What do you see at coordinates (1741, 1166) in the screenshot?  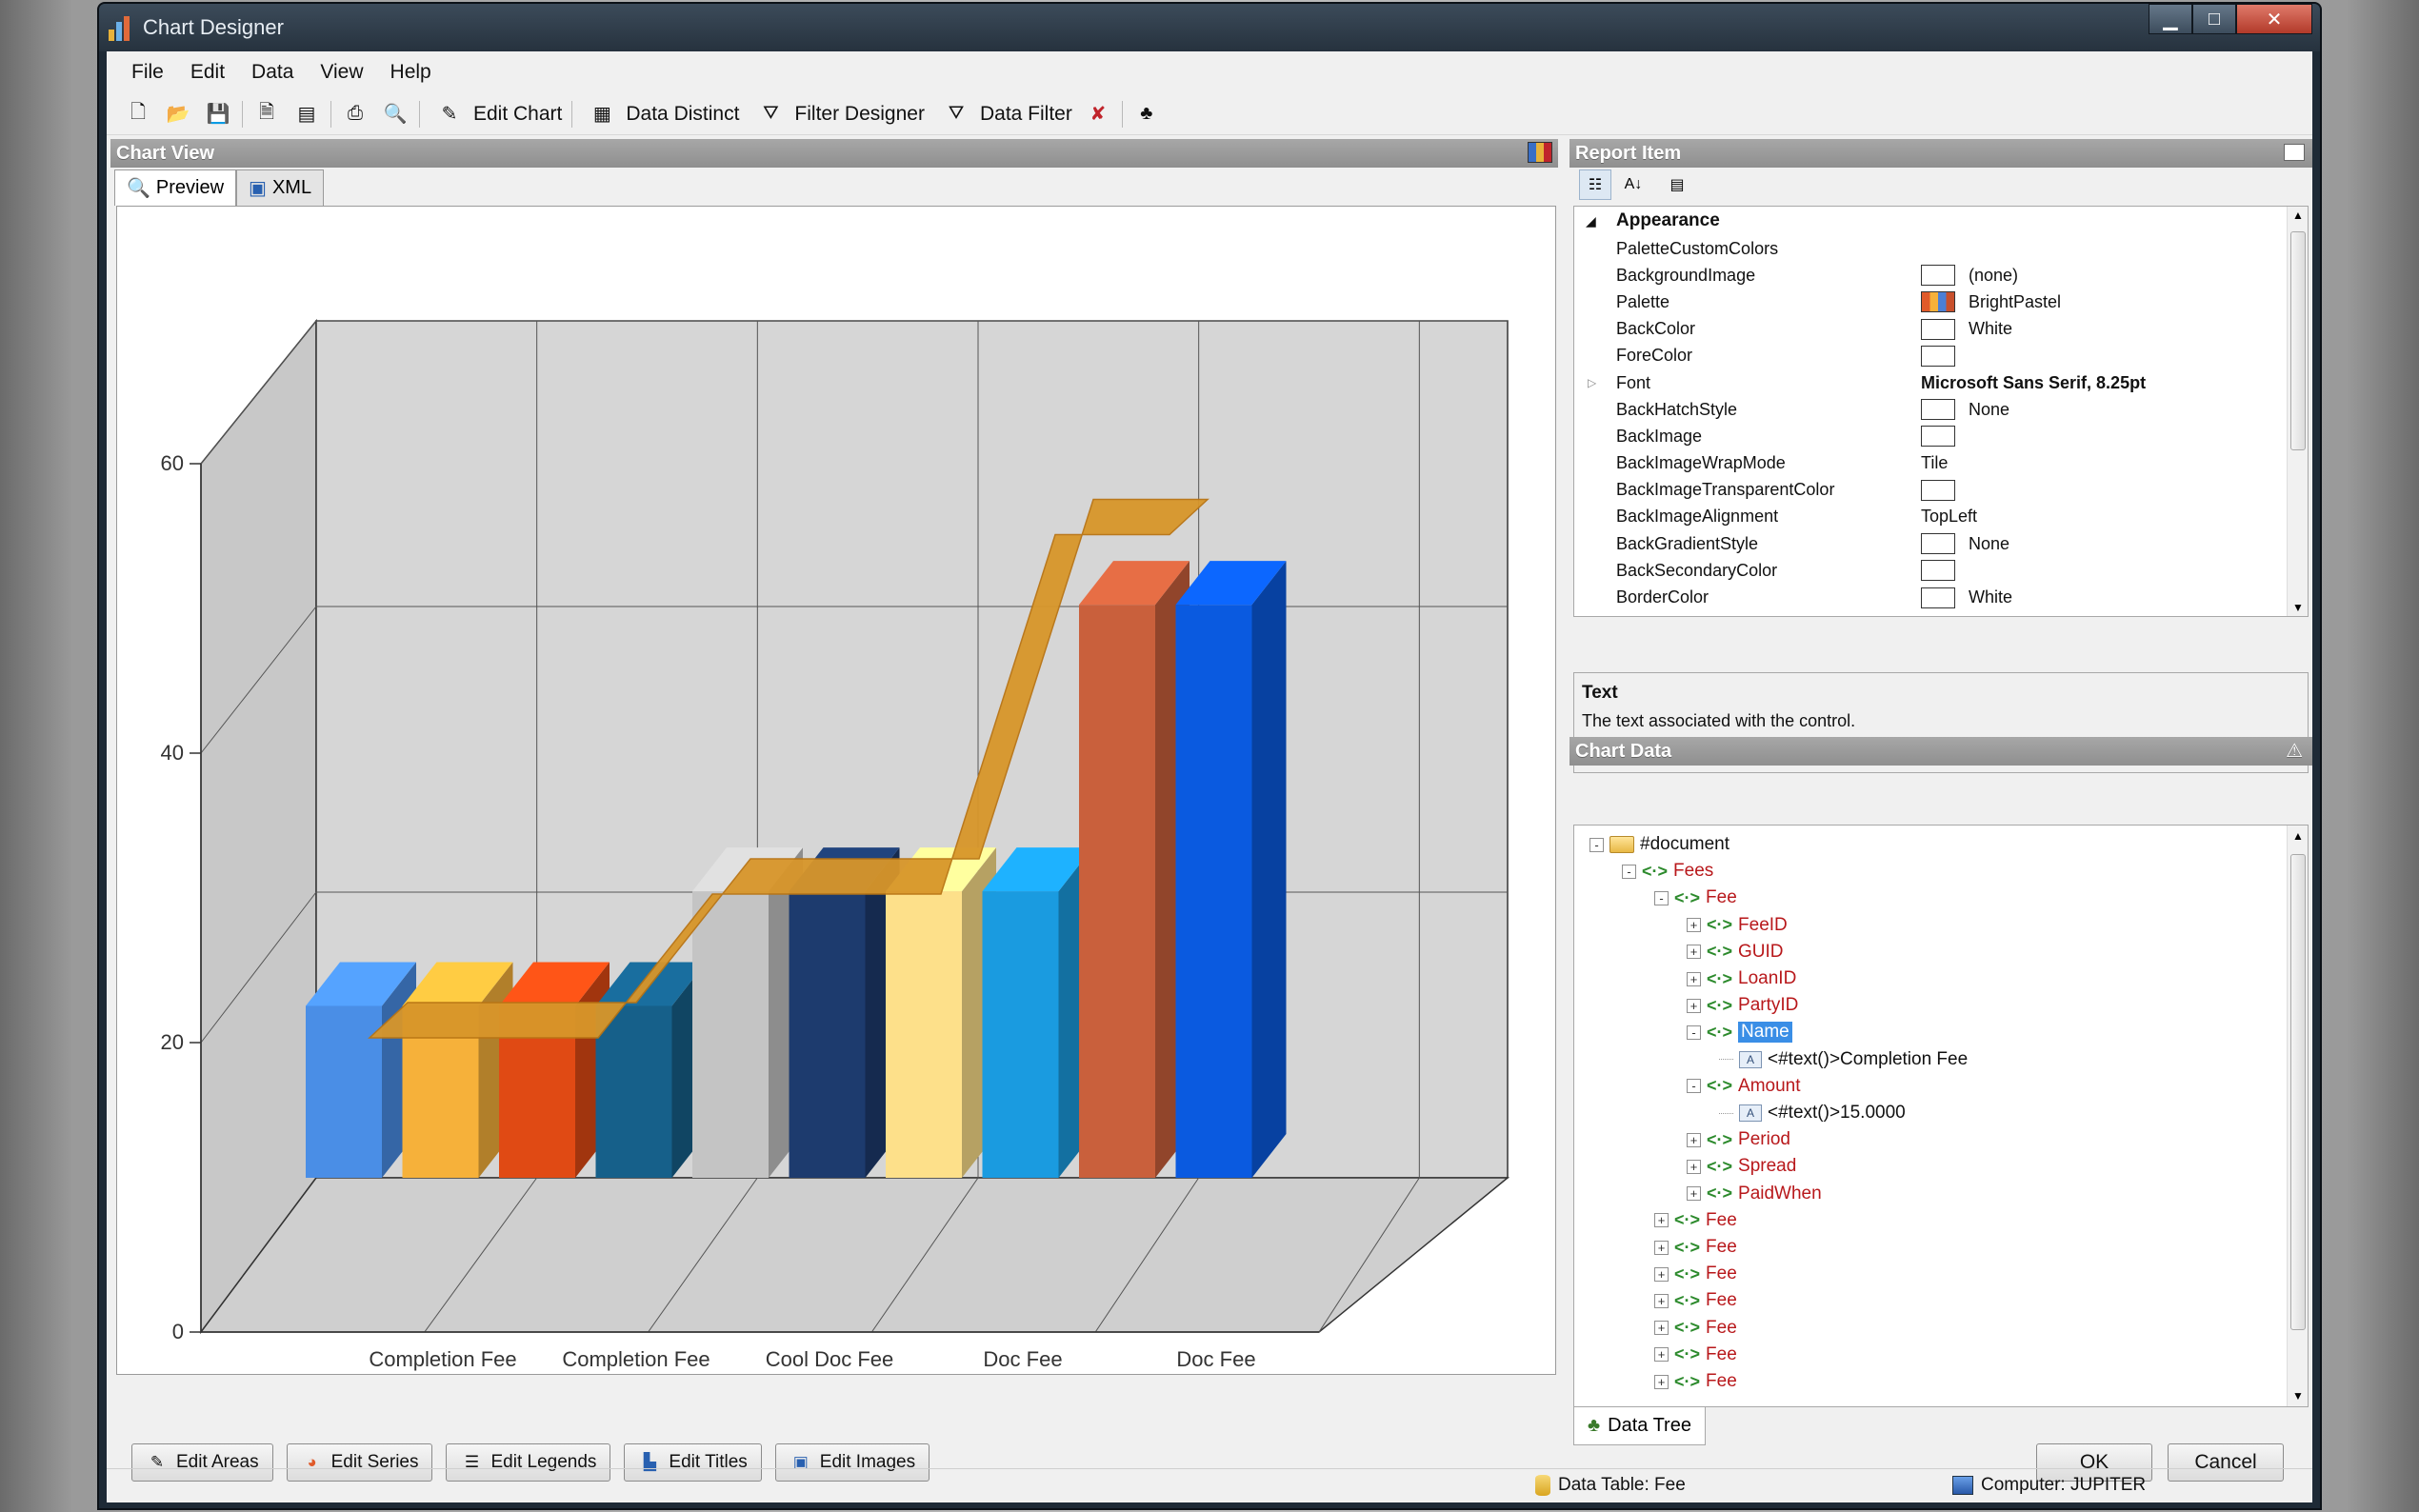 I see `tree-node: + <·> Spread` at bounding box center [1741, 1166].